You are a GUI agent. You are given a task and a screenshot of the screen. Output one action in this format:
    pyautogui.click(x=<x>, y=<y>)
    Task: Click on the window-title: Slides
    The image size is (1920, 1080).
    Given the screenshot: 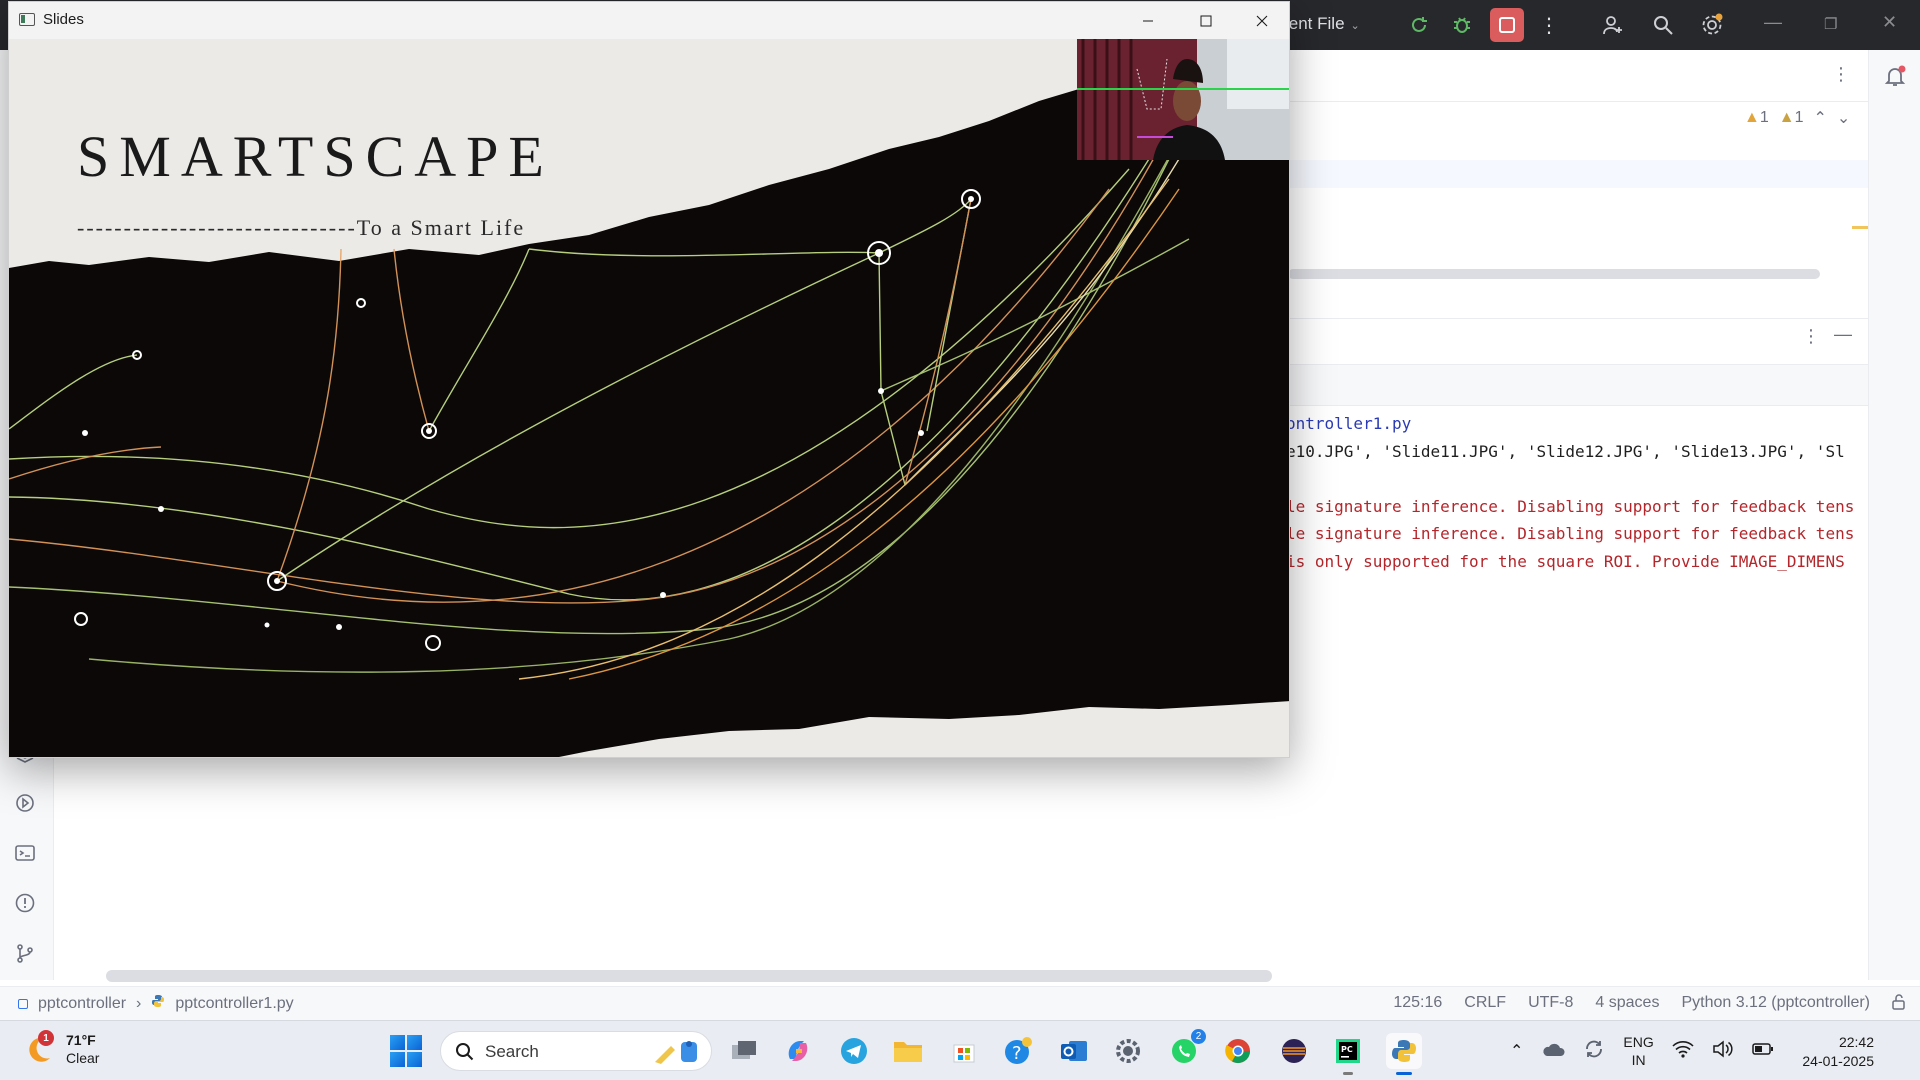 What is the action you would take?
    pyautogui.click(x=63, y=19)
    